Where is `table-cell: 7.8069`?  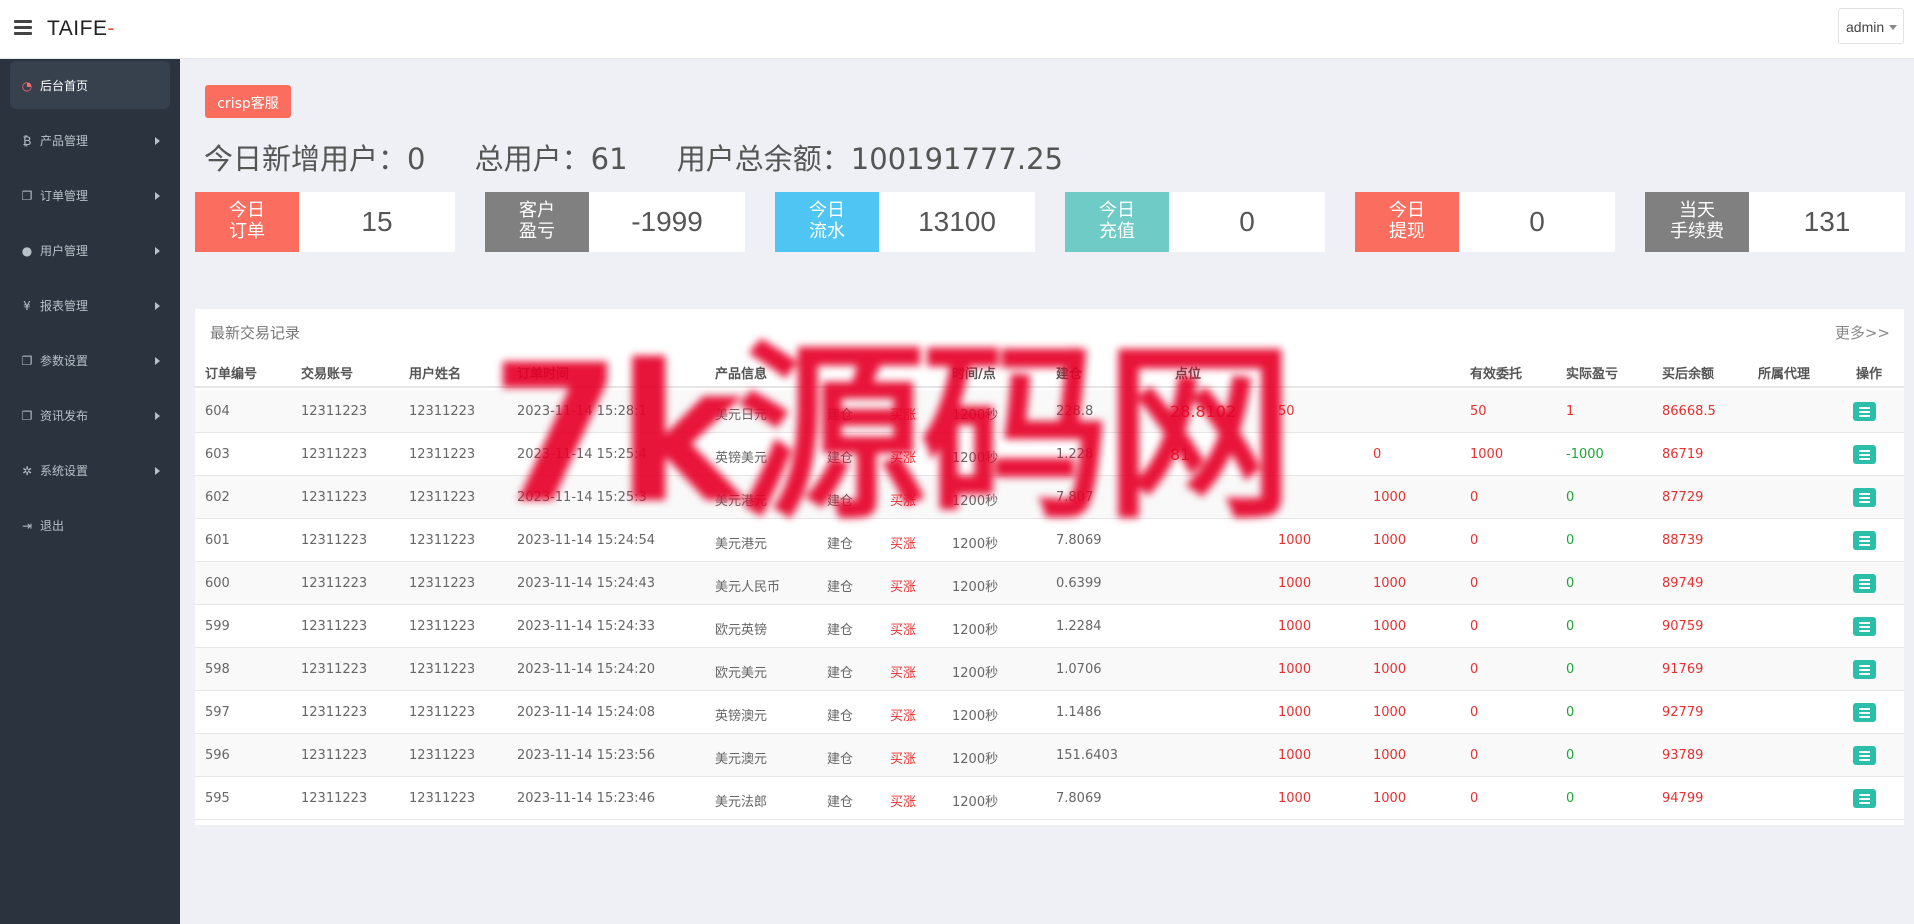
table-cell: 7.8069 is located at coordinates (1079, 540).